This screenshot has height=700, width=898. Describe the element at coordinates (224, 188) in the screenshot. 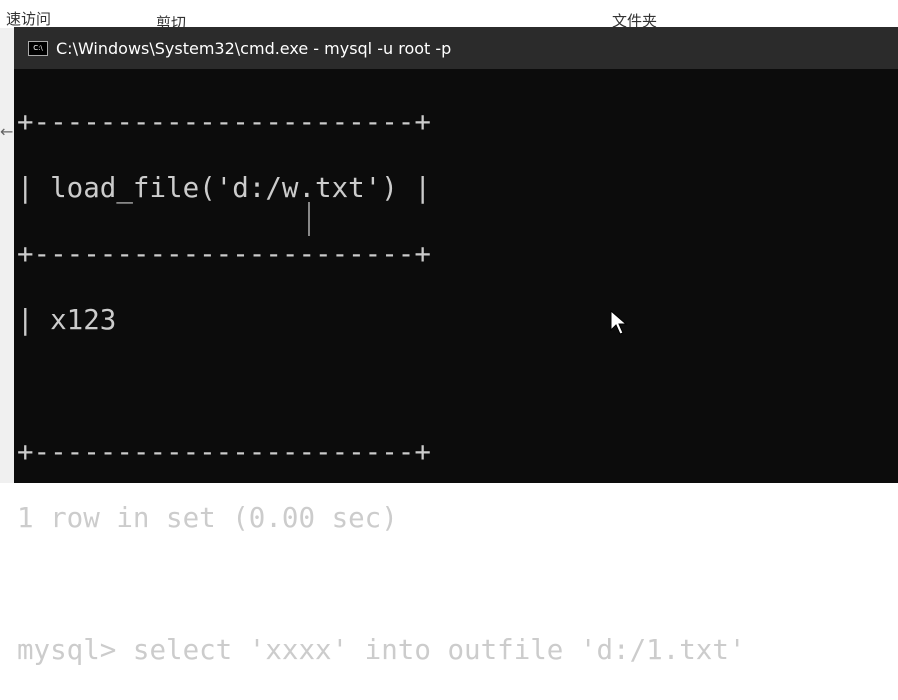

I see `terminal-line: | load_file('d:/w.txt') |` at that location.